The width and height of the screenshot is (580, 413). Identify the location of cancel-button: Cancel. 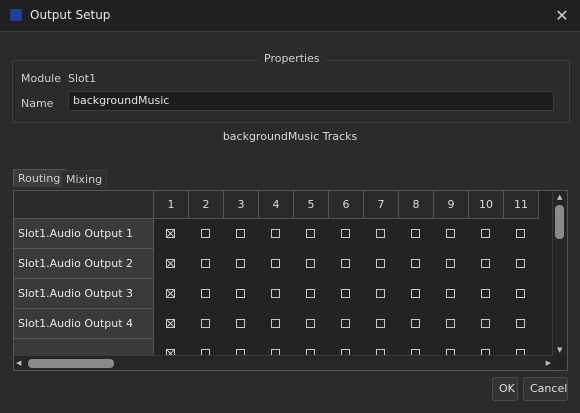
(545, 389).